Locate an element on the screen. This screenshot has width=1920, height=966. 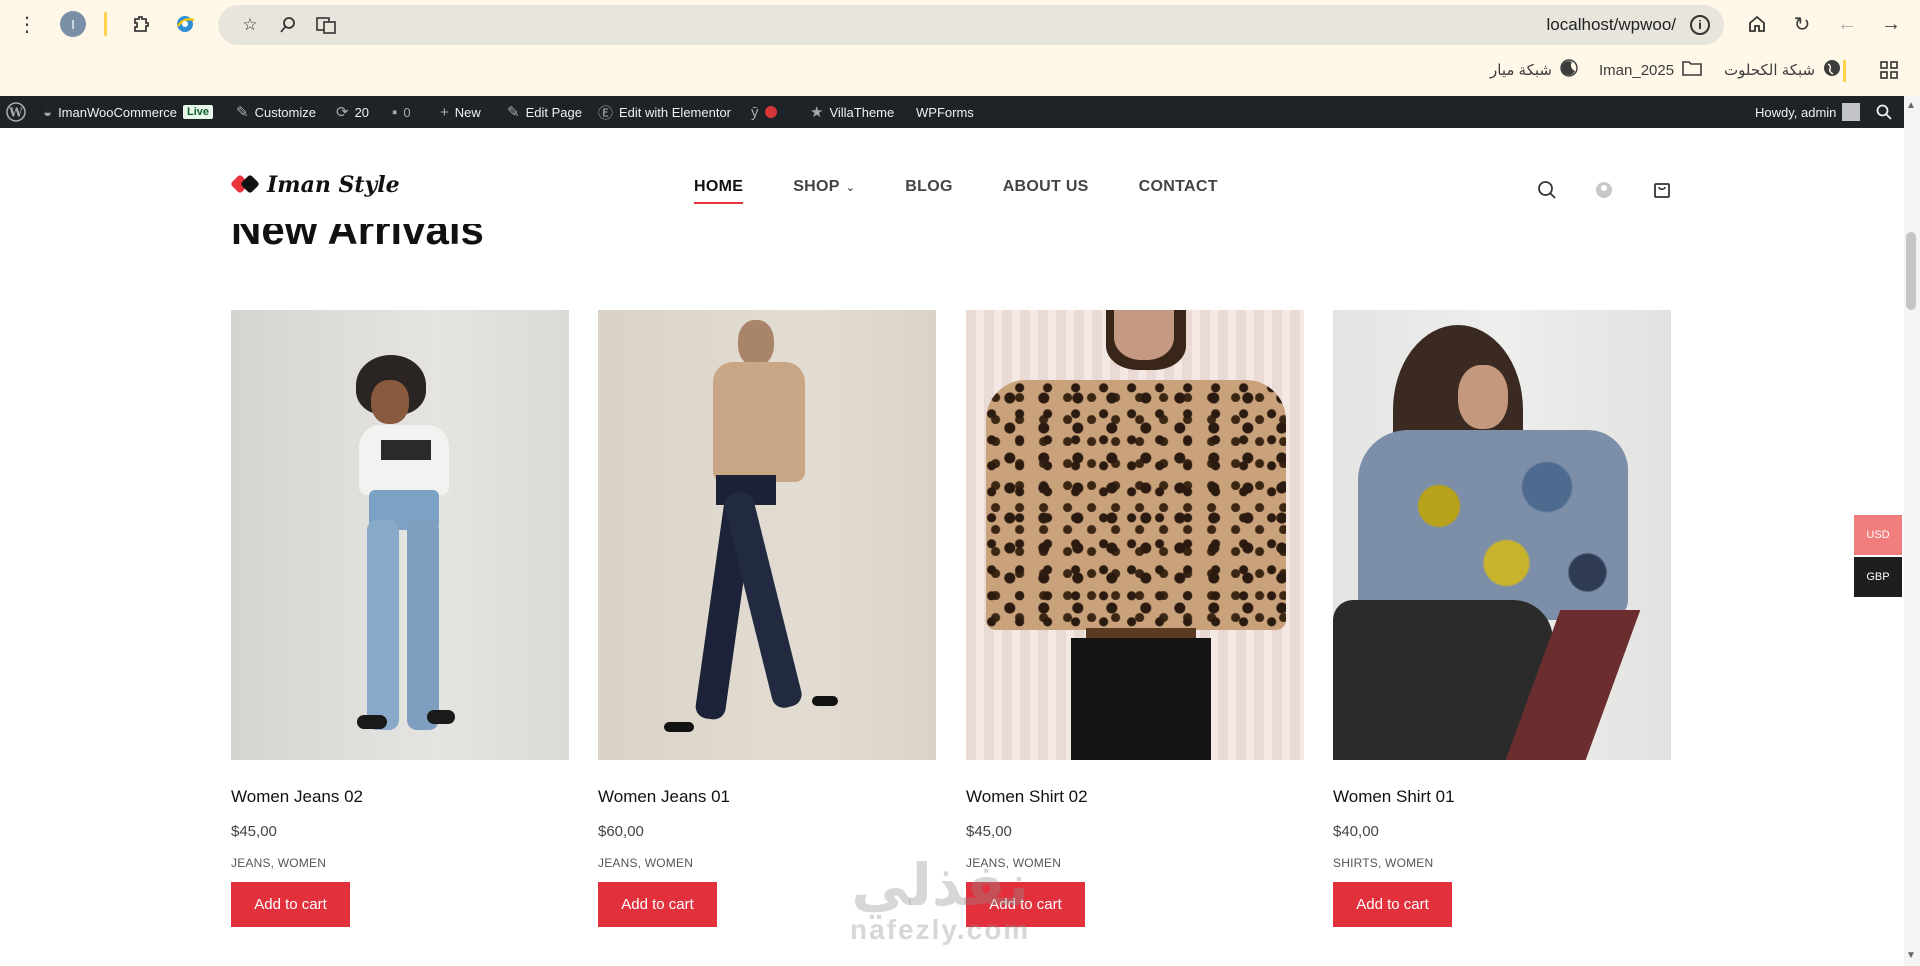
chevron-down-icon: ⌄ is located at coordinates (850, 188).